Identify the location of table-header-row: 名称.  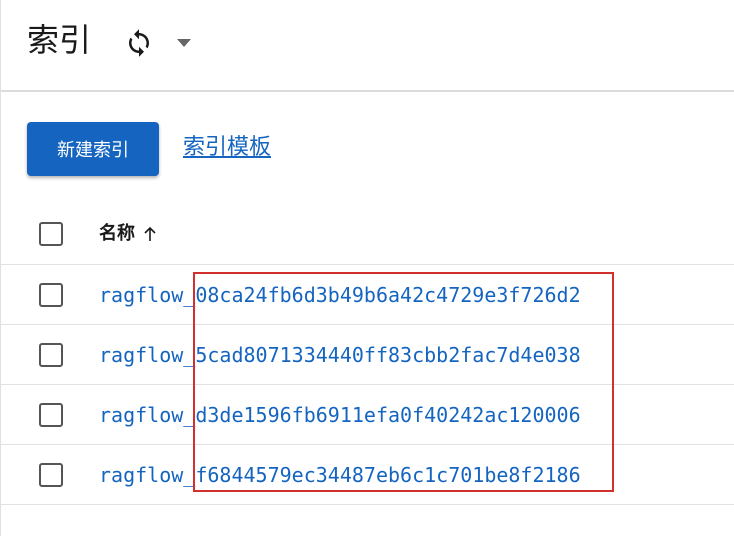
(367, 234).